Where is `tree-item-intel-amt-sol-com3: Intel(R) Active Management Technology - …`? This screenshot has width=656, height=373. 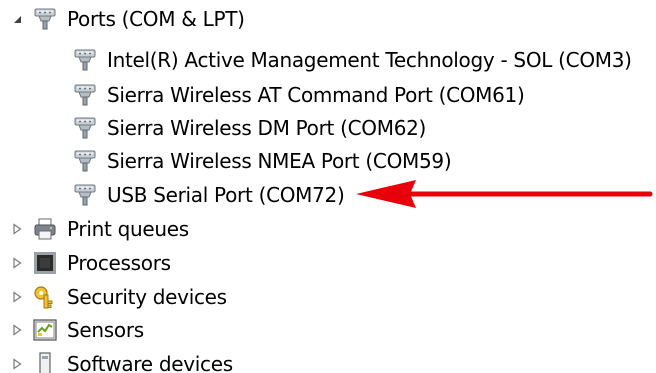
tree-item-intel-amt-sol-com3: Intel(R) Active Management Technology - … is located at coordinates (352, 60).